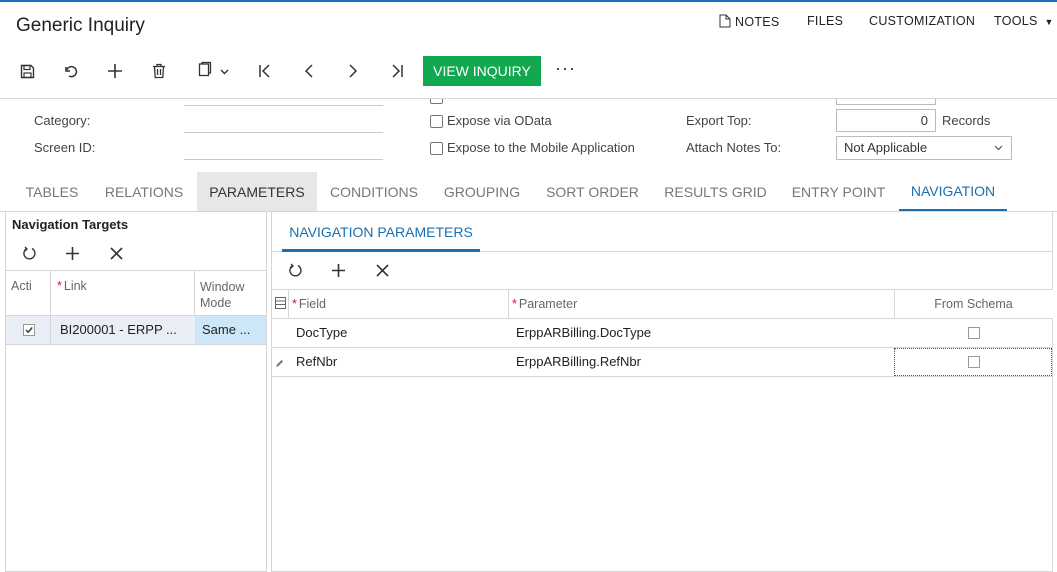  What do you see at coordinates (70, 224) in the screenshot?
I see `navigation-targets-title: Navigation Targets` at bounding box center [70, 224].